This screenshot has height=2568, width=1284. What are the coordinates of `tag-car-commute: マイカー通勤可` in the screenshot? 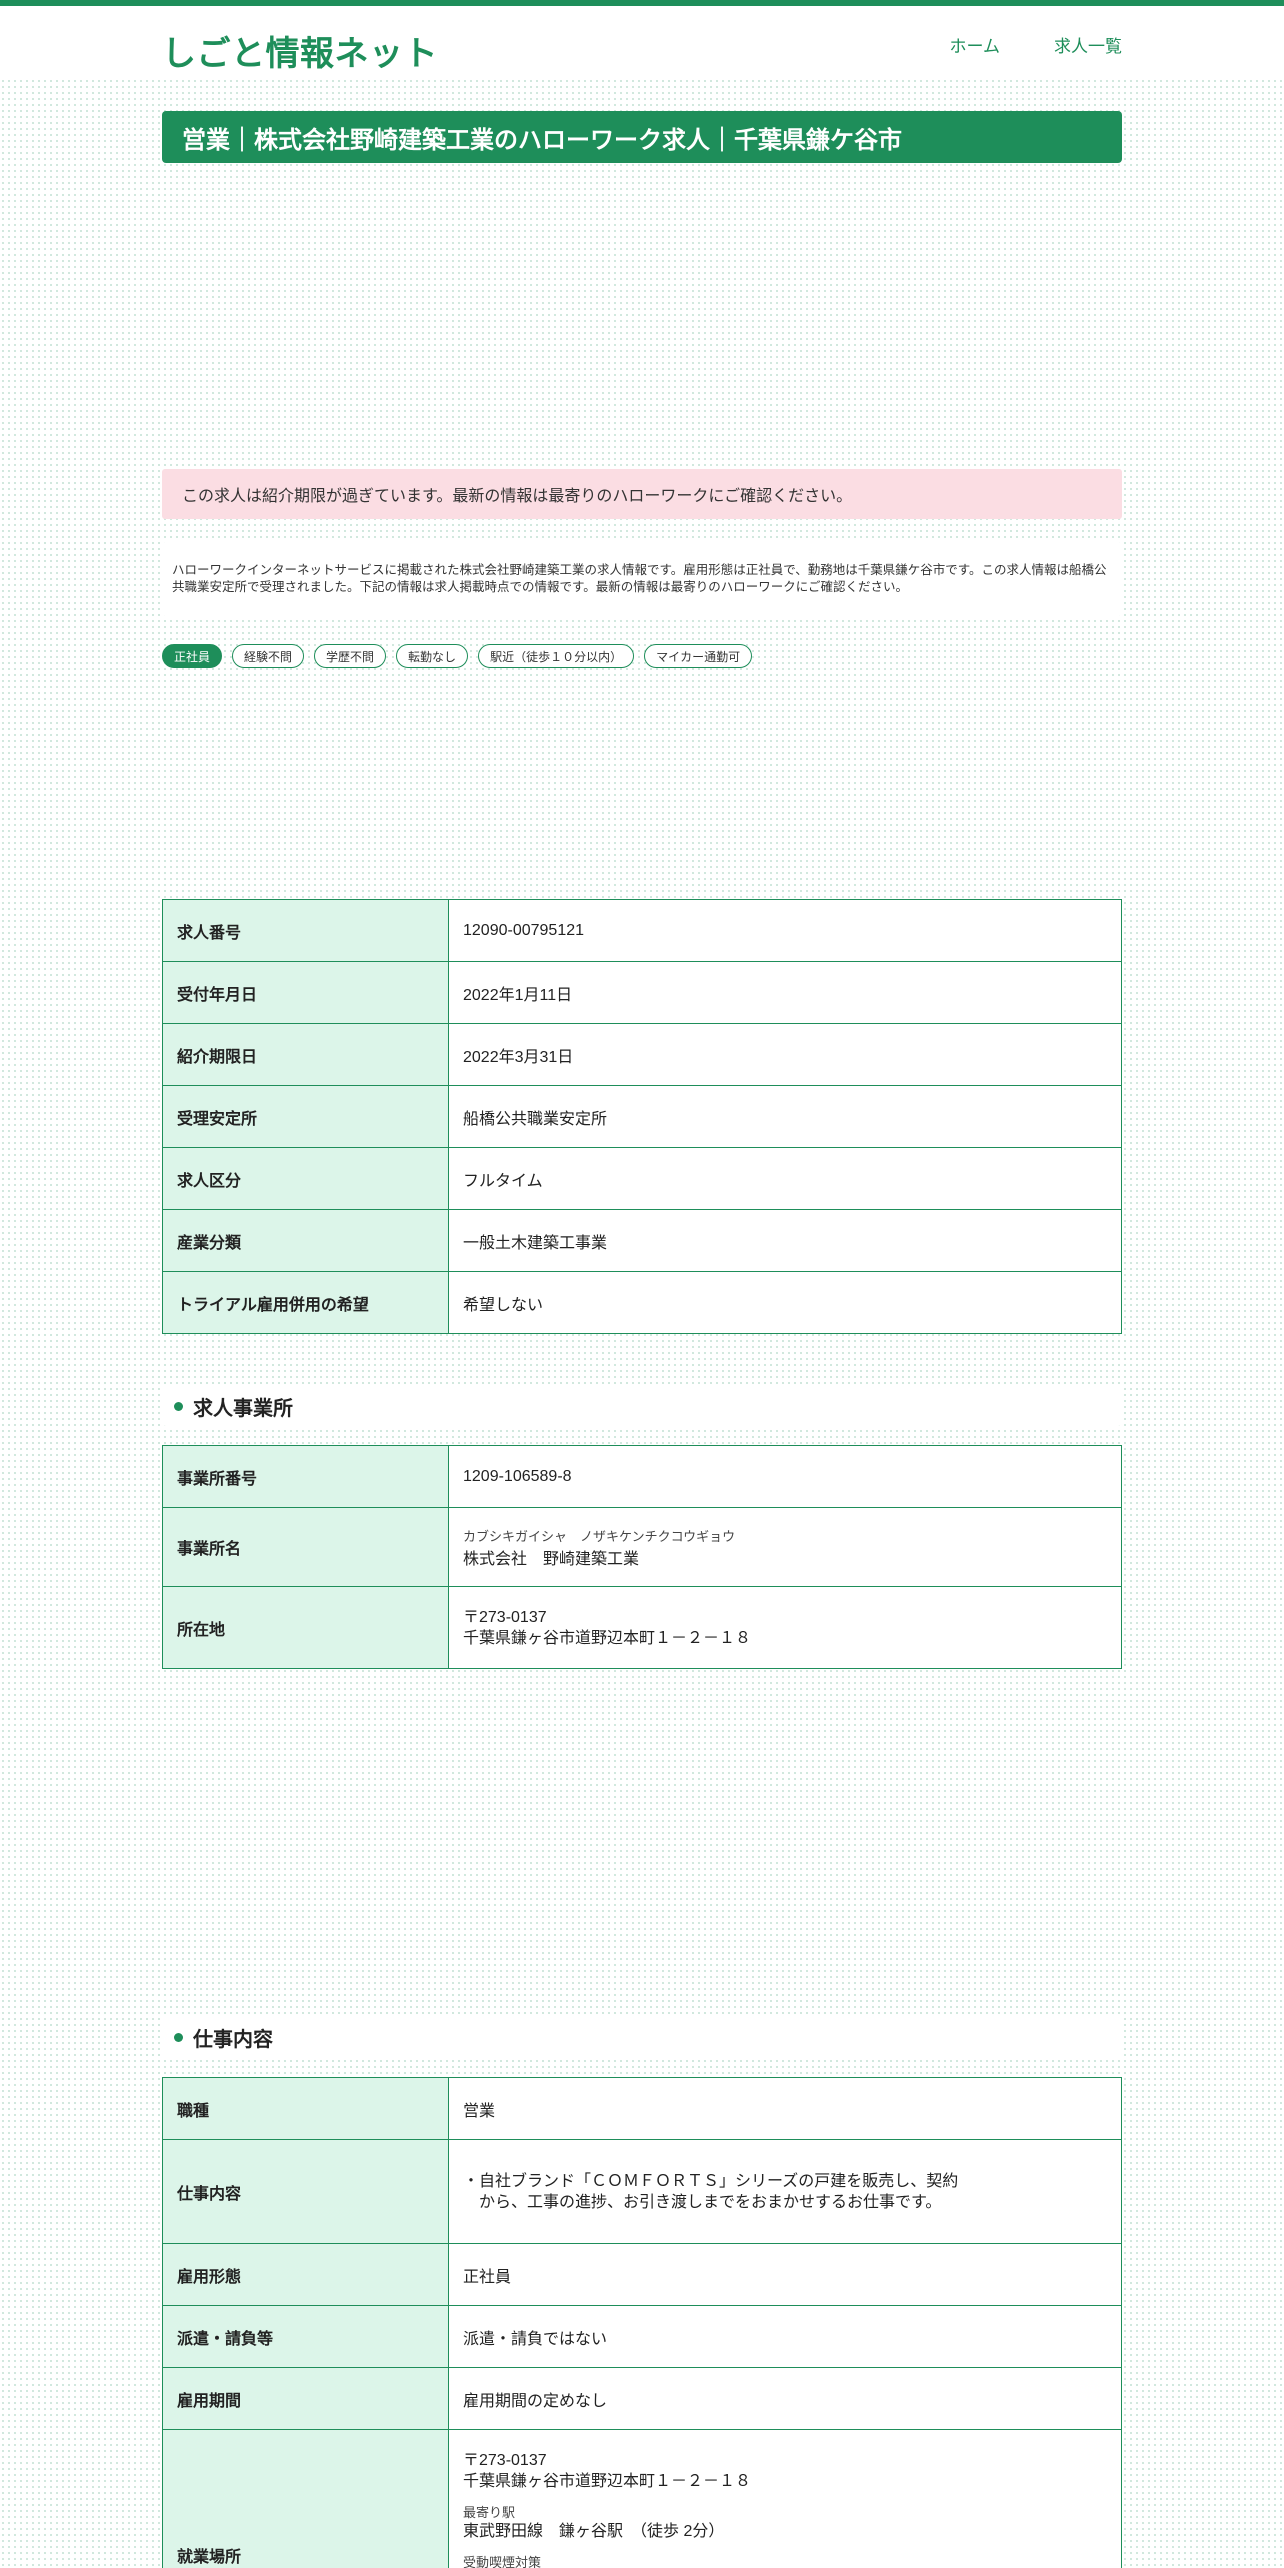 It's located at (698, 656).